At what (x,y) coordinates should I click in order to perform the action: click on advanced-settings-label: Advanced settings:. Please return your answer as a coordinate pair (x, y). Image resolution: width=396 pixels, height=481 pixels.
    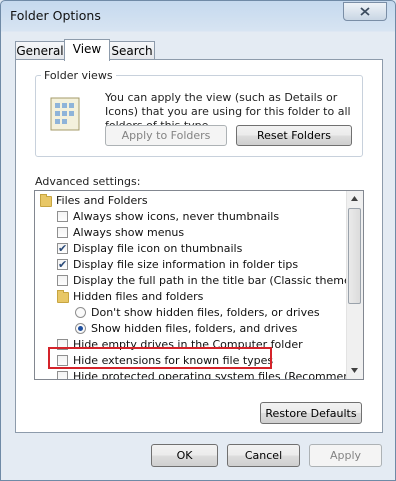
    Looking at the image, I should click on (88, 181).